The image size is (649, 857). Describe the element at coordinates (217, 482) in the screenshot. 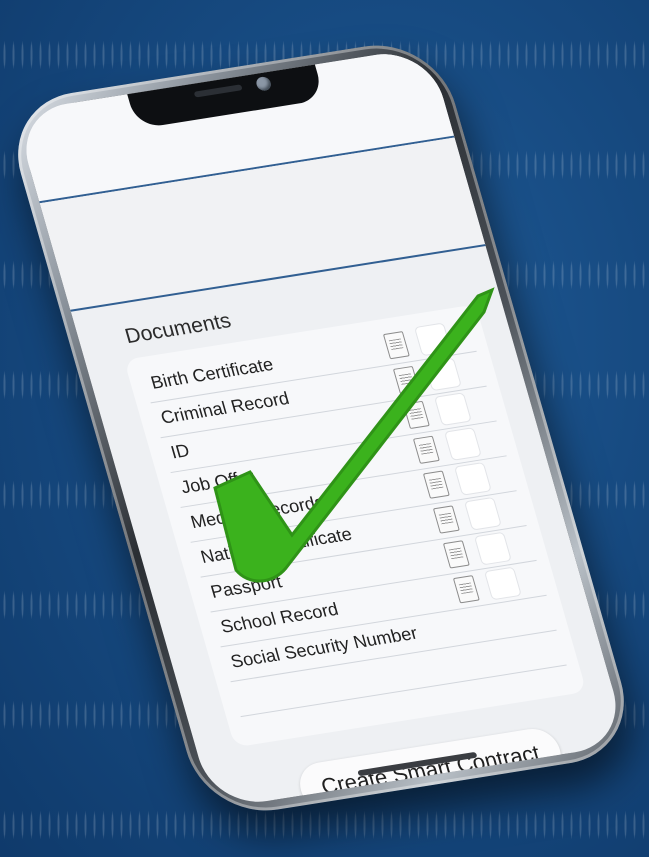

I see `document-label: Job Offer` at that location.